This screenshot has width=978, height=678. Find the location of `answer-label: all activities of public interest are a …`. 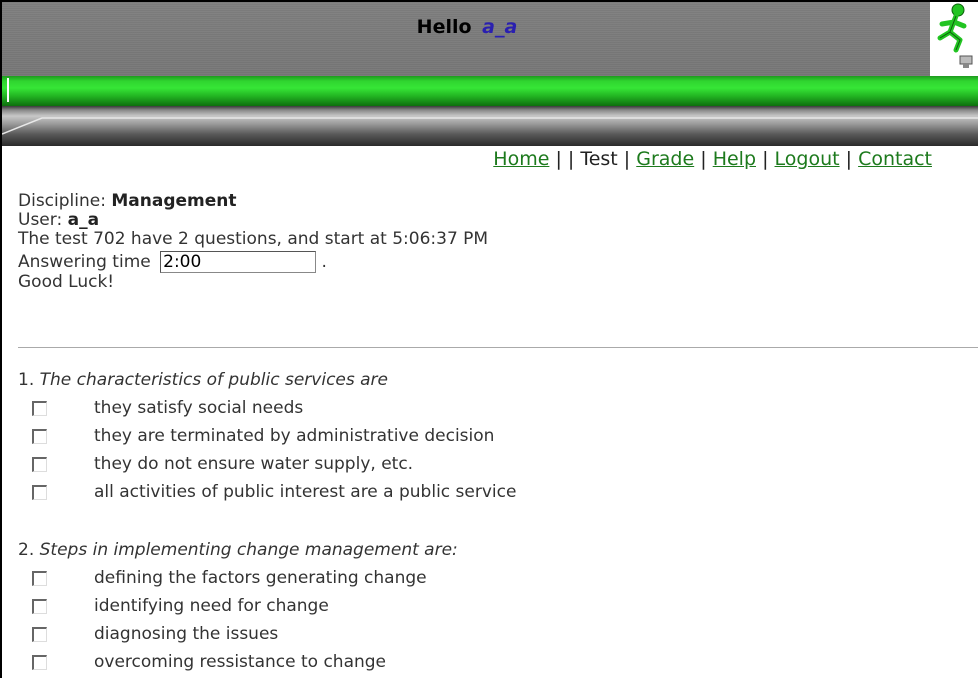

answer-label: all activities of public interest are a … is located at coordinates (305, 492).